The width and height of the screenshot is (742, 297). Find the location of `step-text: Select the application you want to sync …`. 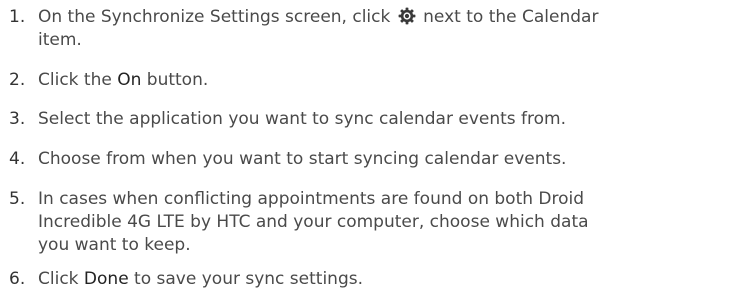

step-text: Select the application you want to sync … is located at coordinates (302, 119).